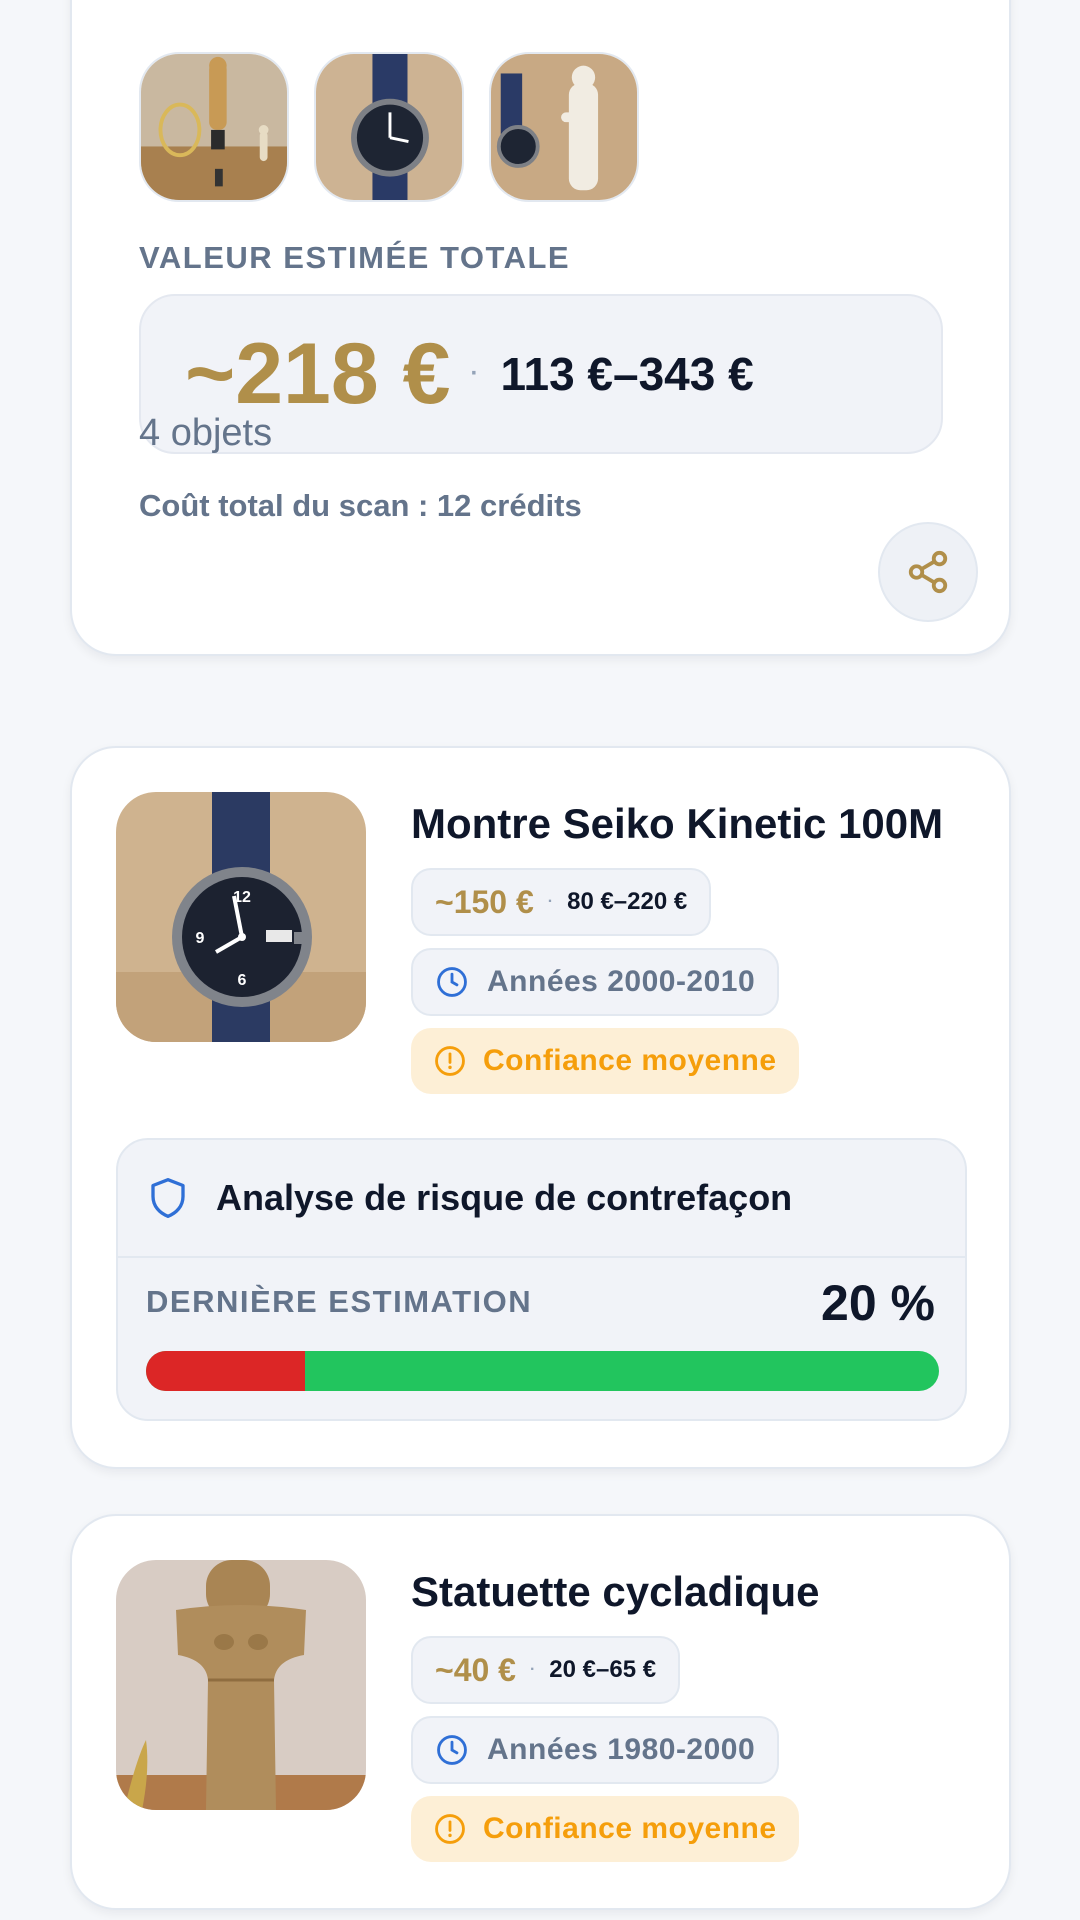 This screenshot has height=1920, width=1080. What do you see at coordinates (546, 1670) in the screenshot?
I see `price-pill: ~40 € · 20 €–65 €` at bounding box center [546, 1670].